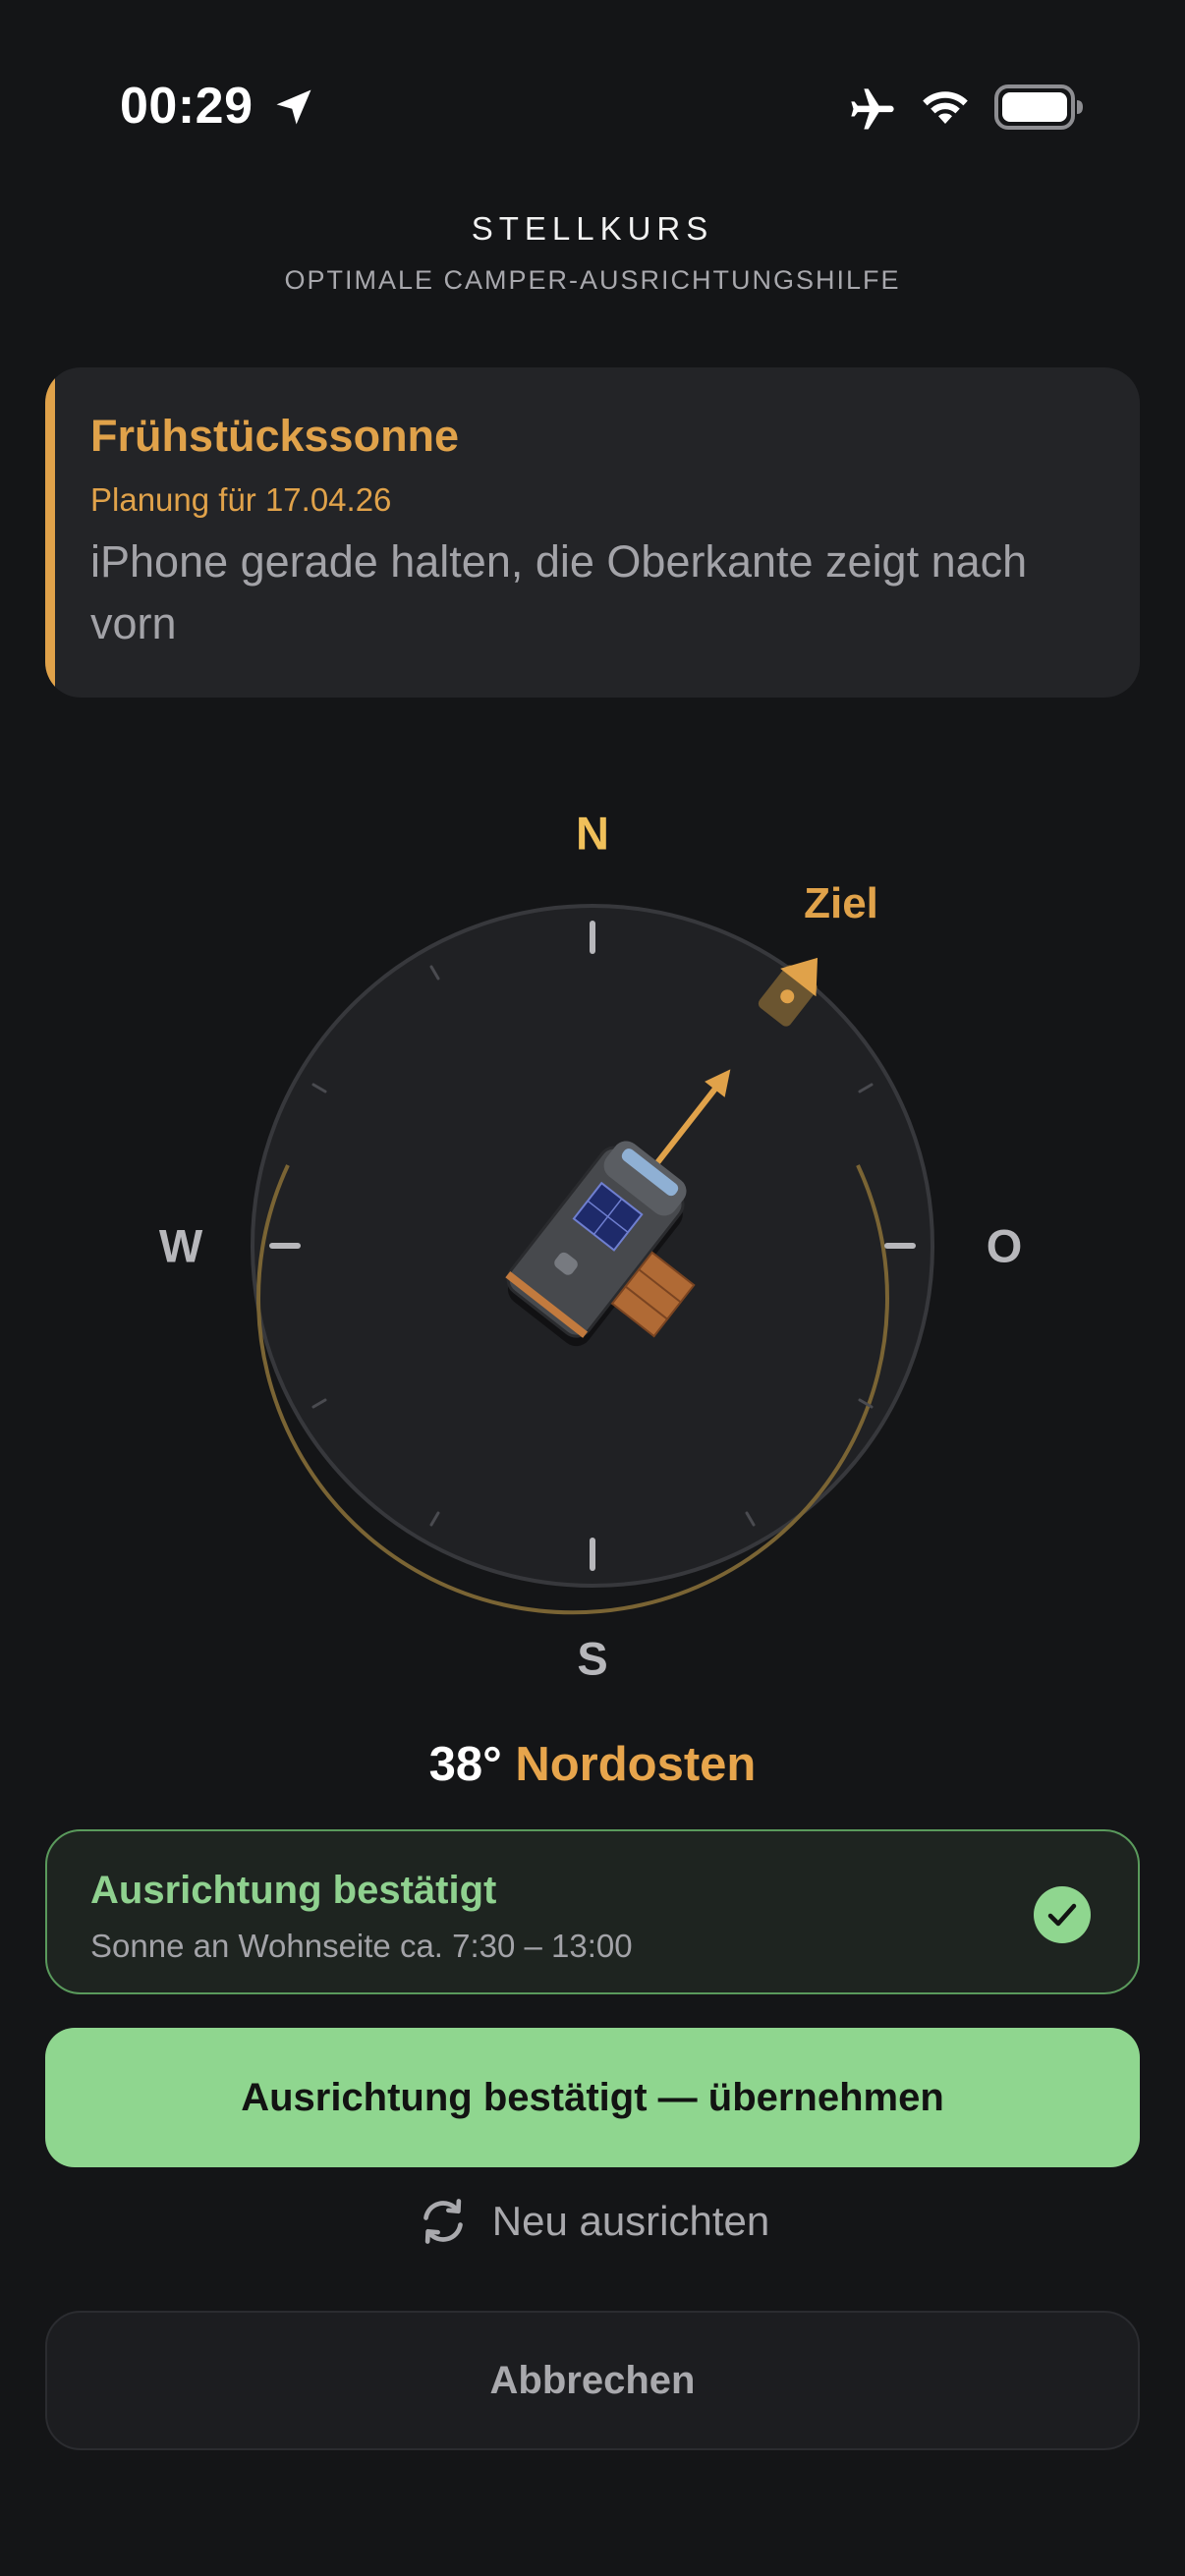  I want to click on card-accent-bar, so click(50, 532).